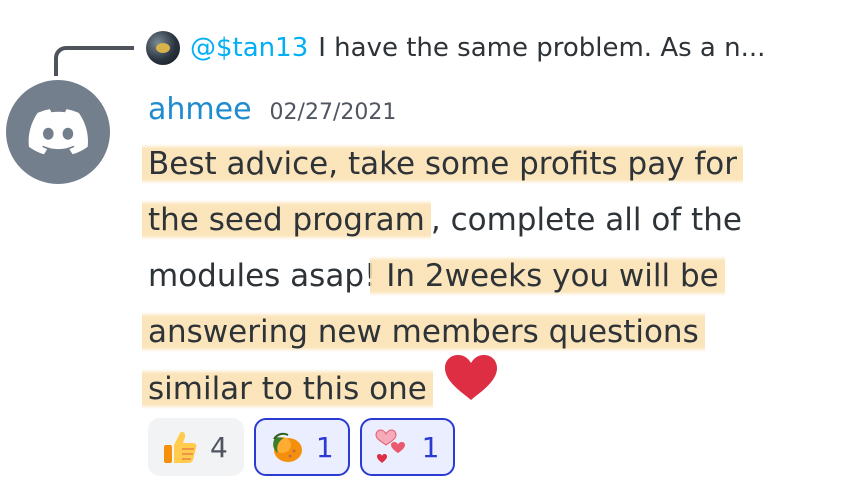 The image size is (844, 499). I want to click on highlighted-text: answering new members questions, so click(423, 332).